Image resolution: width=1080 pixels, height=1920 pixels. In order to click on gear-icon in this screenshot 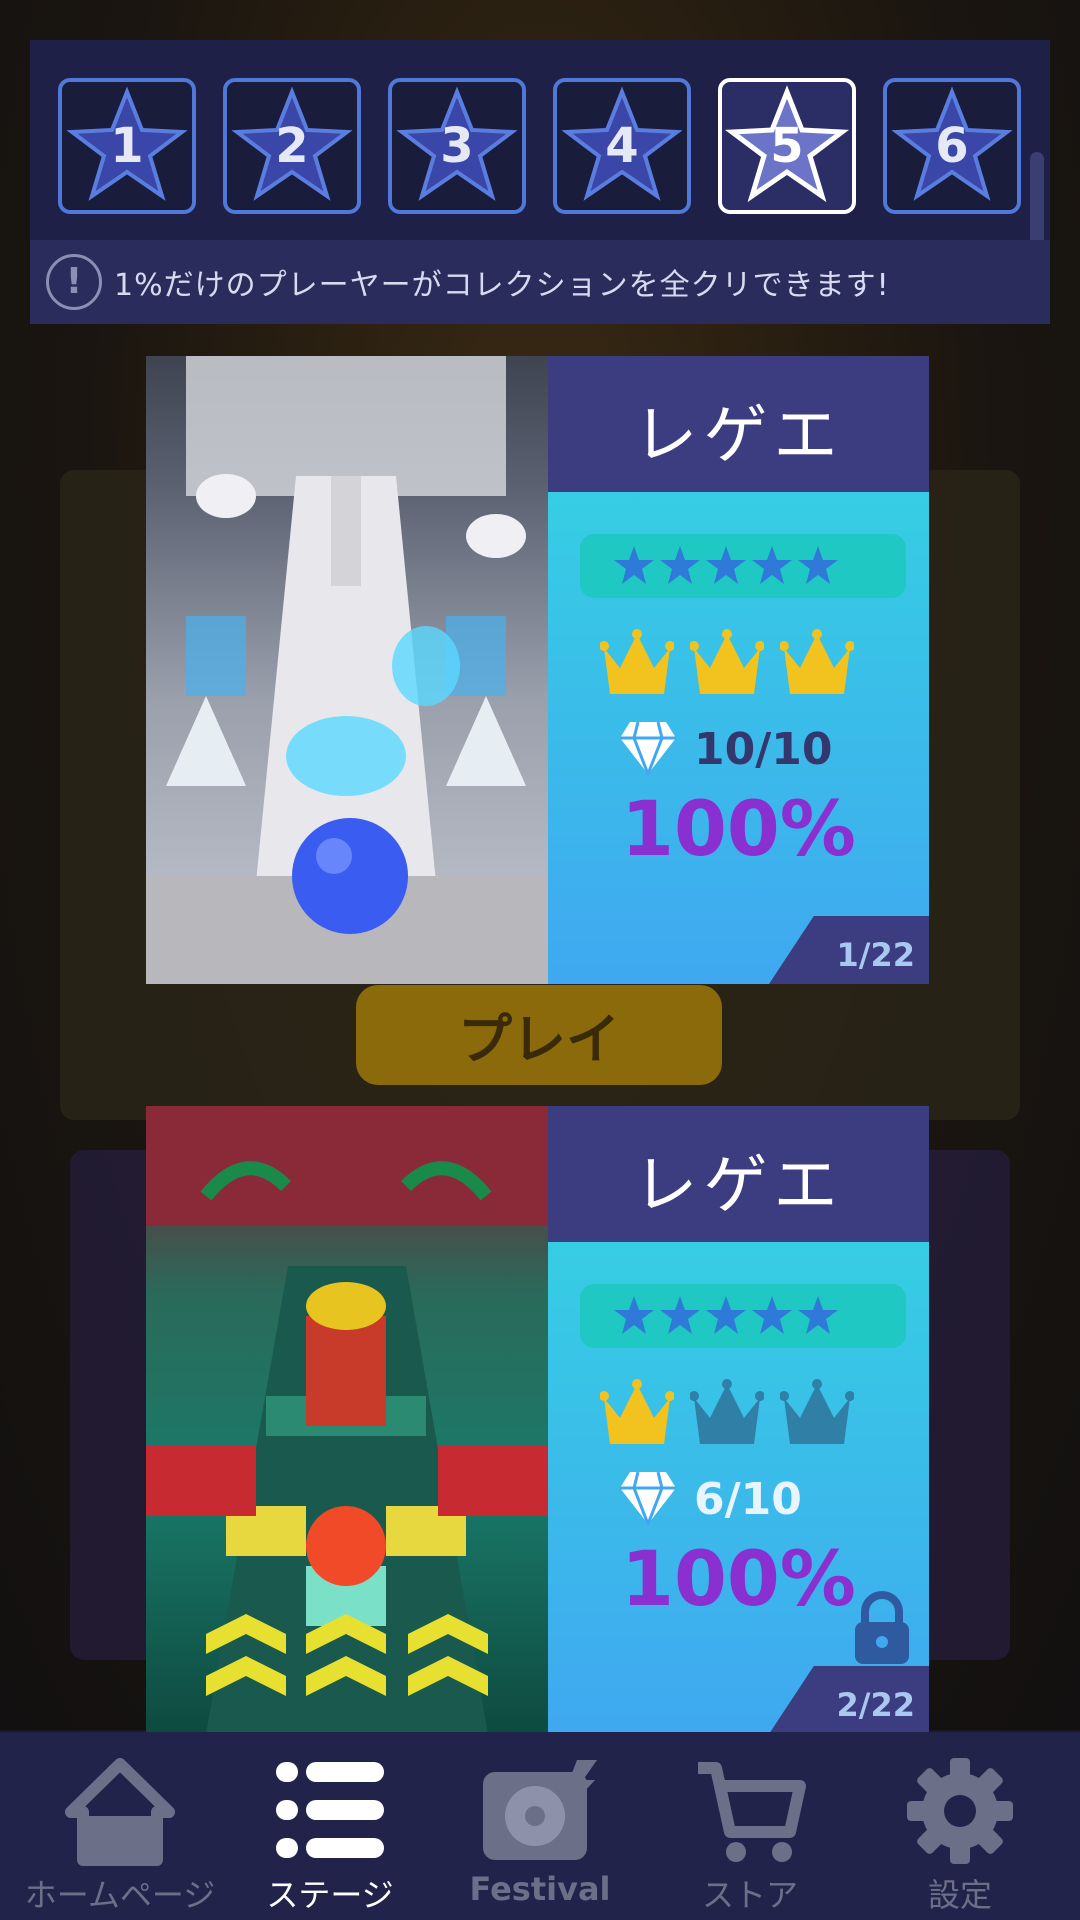, I will do `click(960, 1811)`.